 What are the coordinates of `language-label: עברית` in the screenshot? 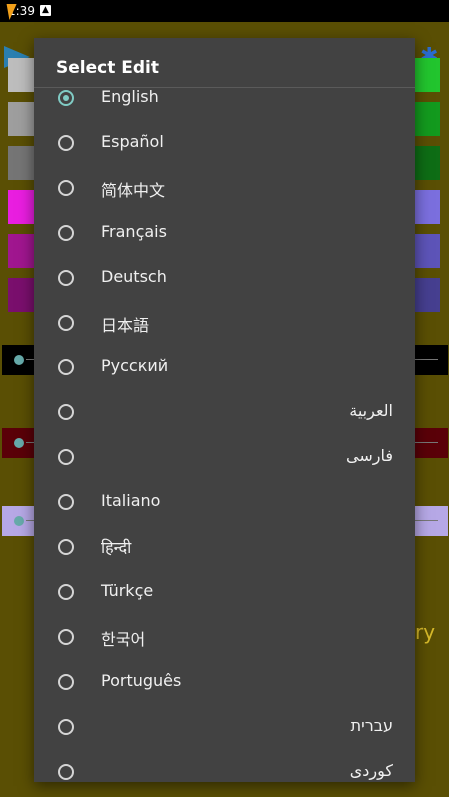 It's located at (371, 725).